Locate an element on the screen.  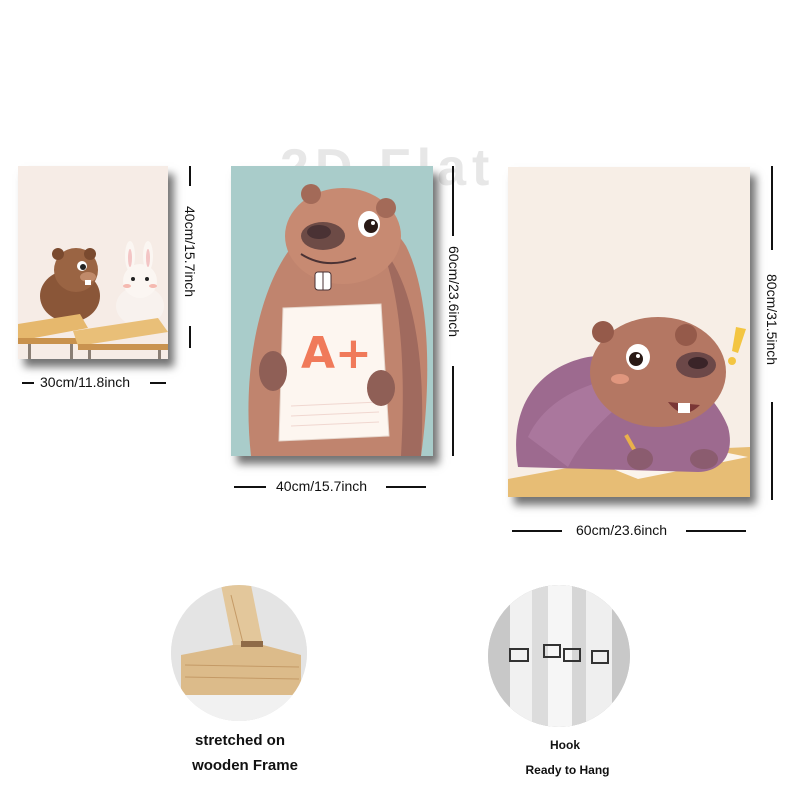
large-width-label: 60cm/23.6inch is located at coordinates (622, 530).